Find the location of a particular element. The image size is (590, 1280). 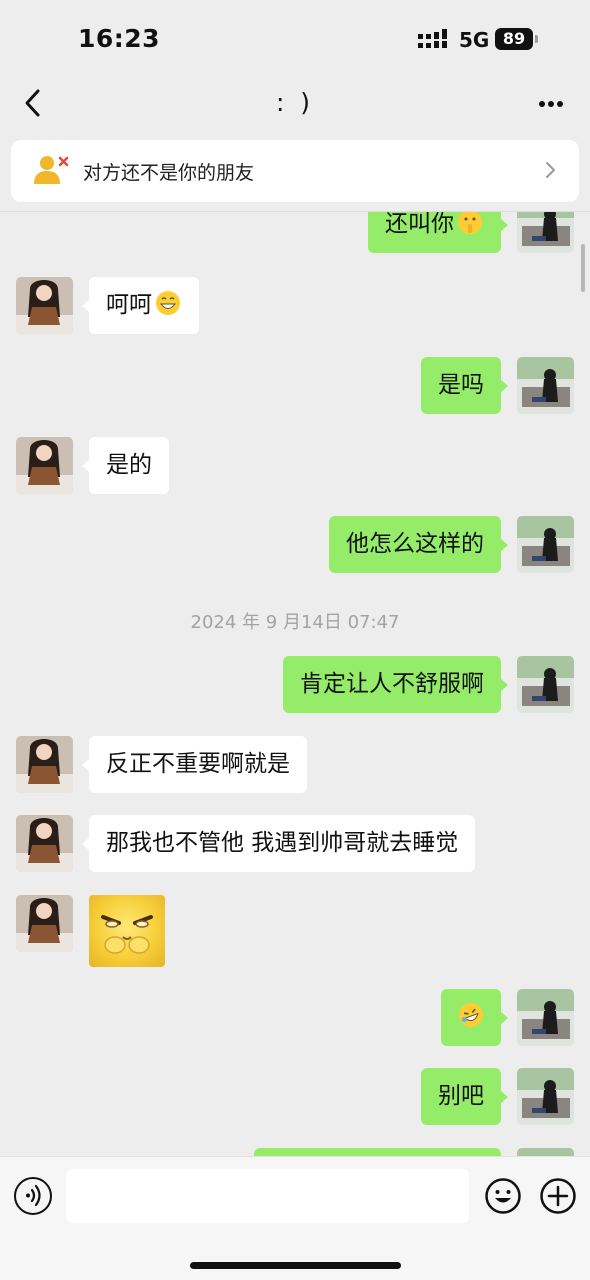

rolling-laughing-emoji is located at coordinates (471, 1015).